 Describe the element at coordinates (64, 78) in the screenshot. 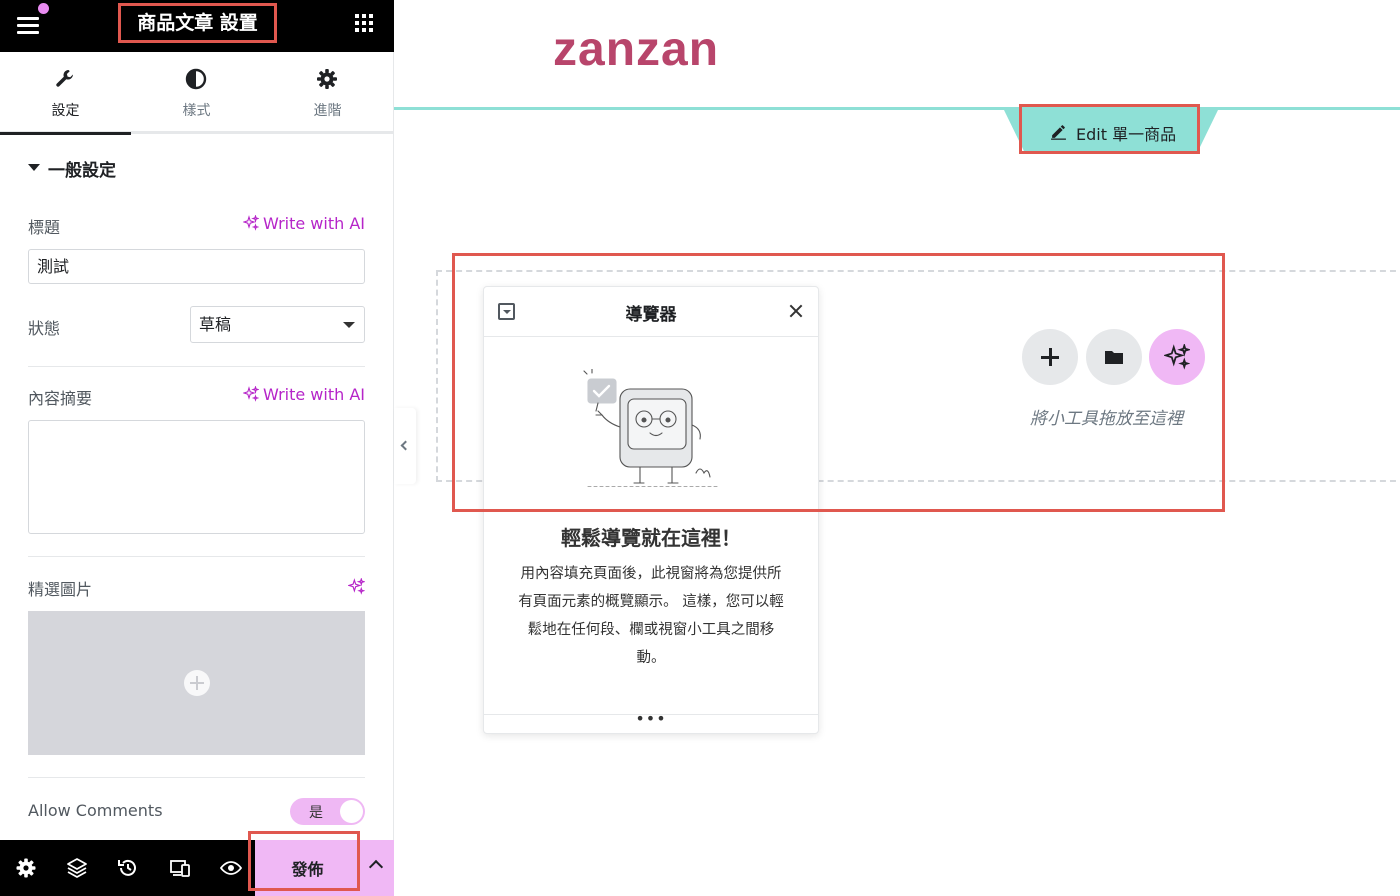

I see `wrench-icon` at that location.